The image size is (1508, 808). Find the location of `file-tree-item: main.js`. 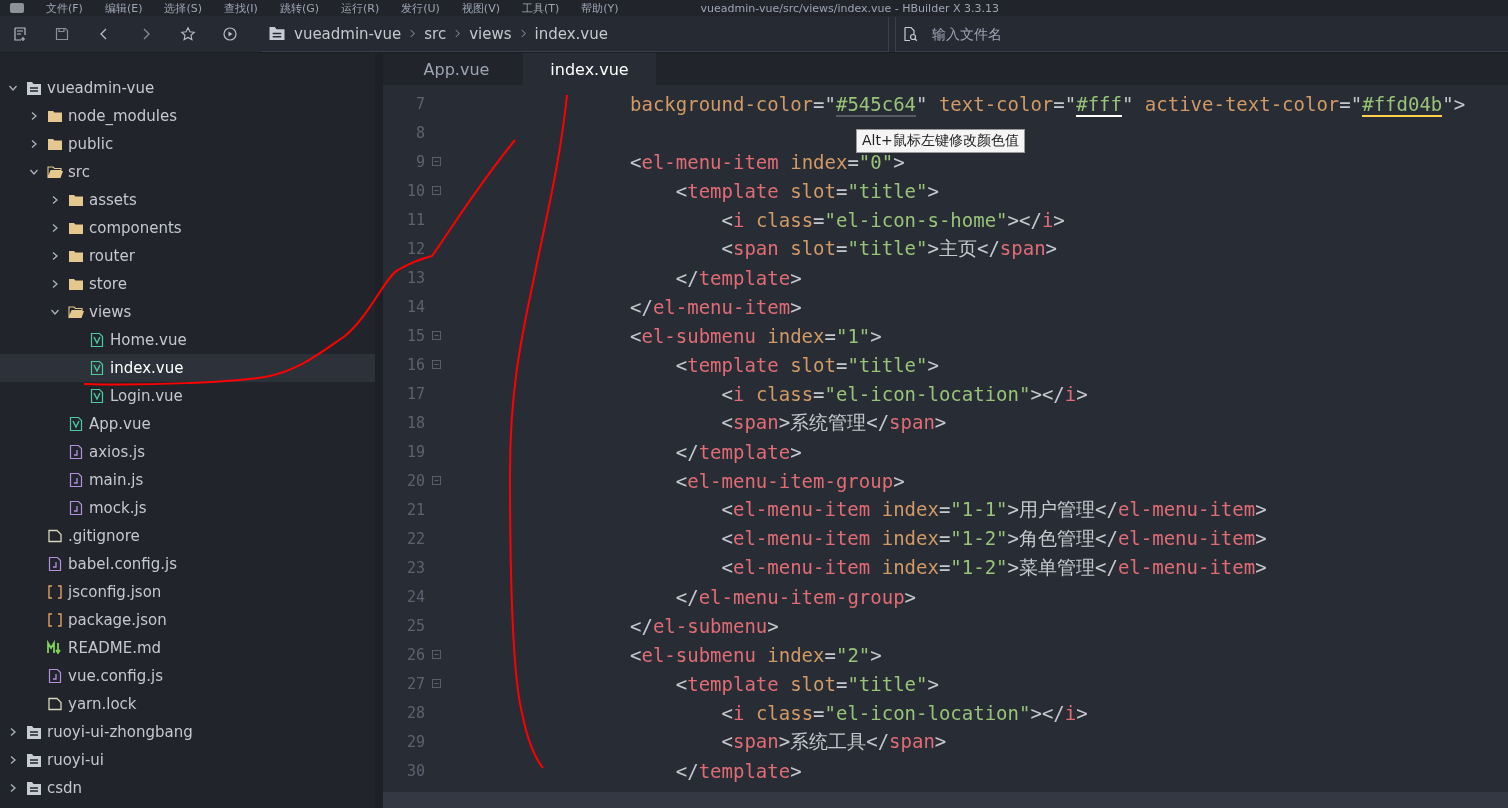

file-tree-item: main.js is located at coordinates (187, 480).